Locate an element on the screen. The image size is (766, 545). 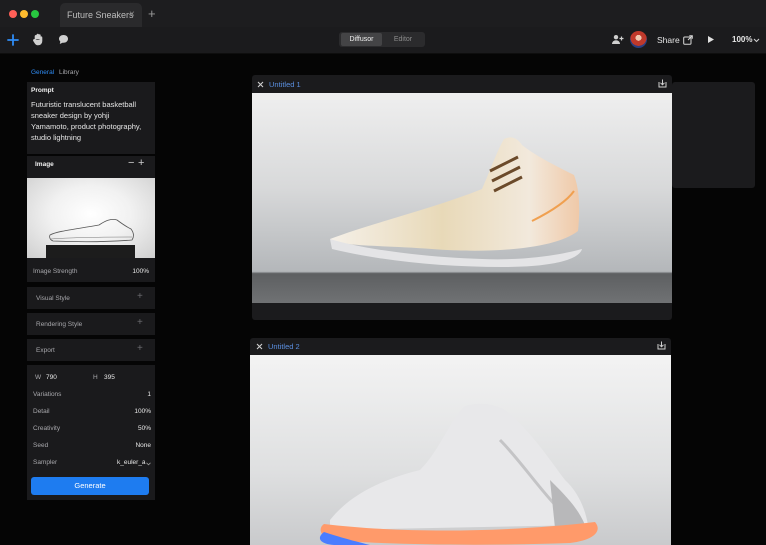
zoom-level: 100% is located at coordinates (742, 39).